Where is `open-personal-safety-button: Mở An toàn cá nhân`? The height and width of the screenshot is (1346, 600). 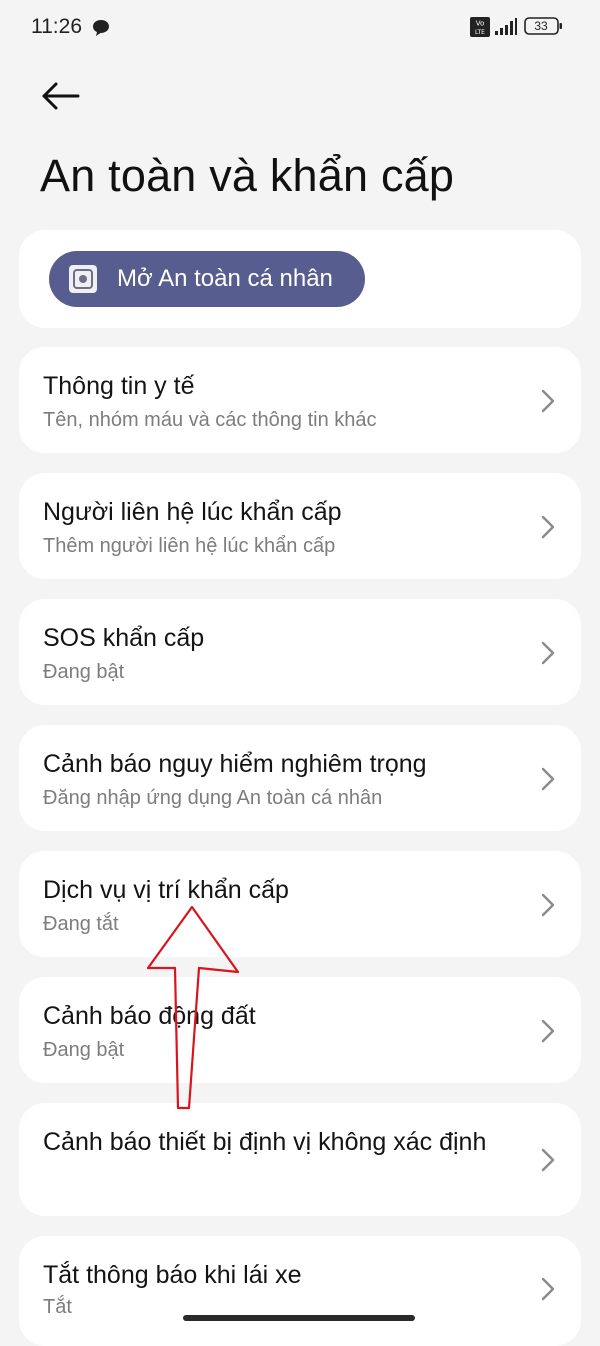 open-personal-safety-button: Mở An toàn cá nhân is located at coordinates (207, 279).